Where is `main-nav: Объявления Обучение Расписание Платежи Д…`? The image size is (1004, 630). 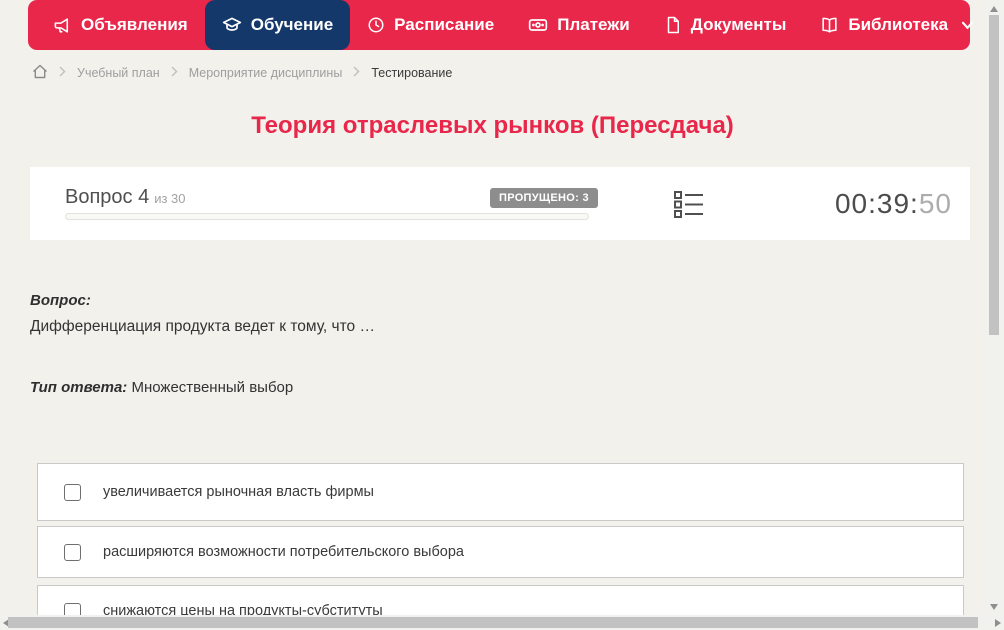
main-nav: Объявления Обучение Расписание Платежи Д… is located at coordinates (501, 25).